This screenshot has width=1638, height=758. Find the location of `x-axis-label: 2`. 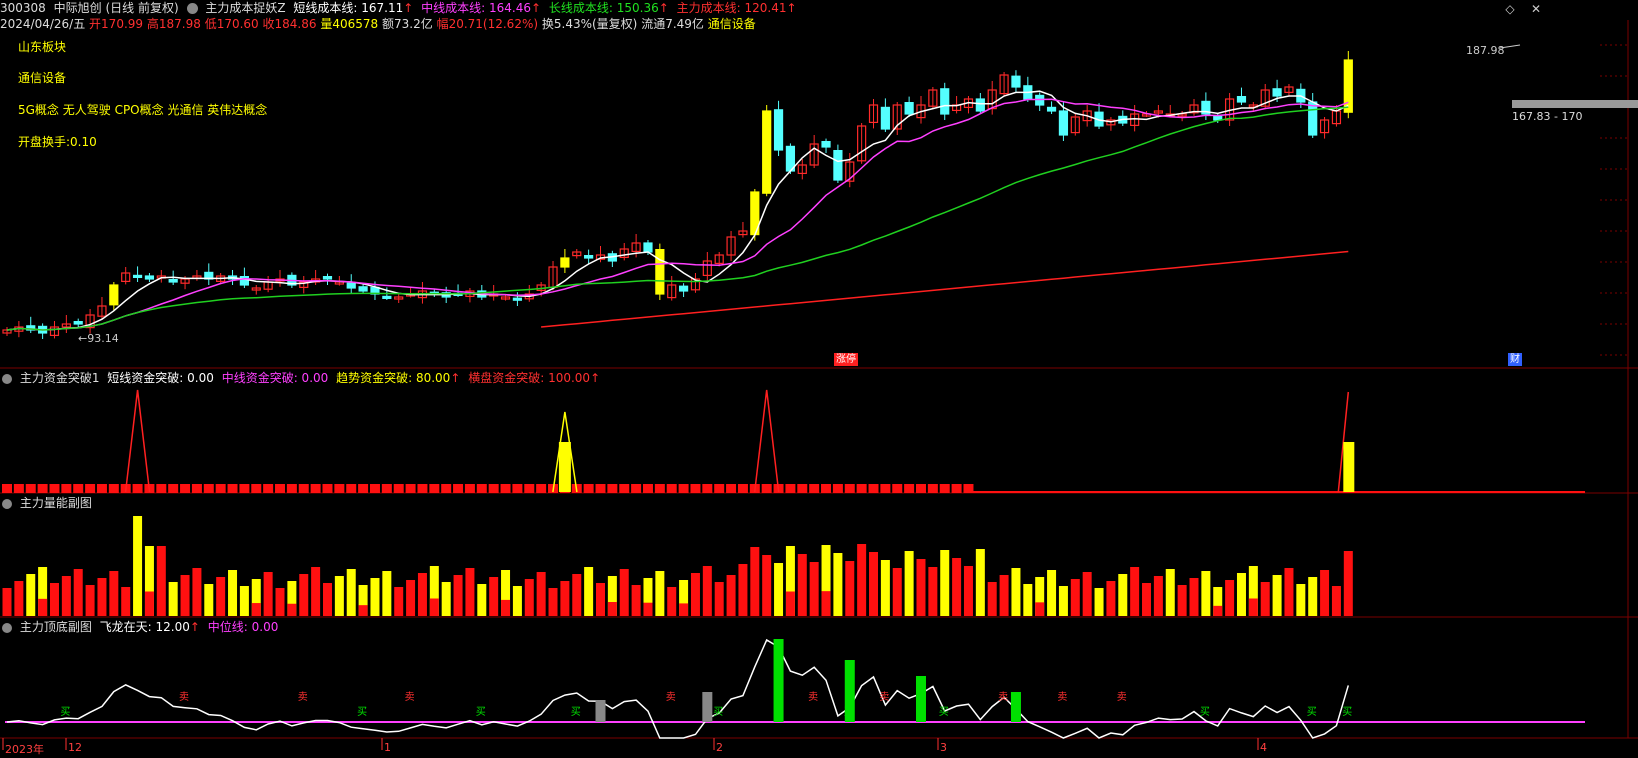

x-axis-label: 2 is located at coordinates (719, 747).